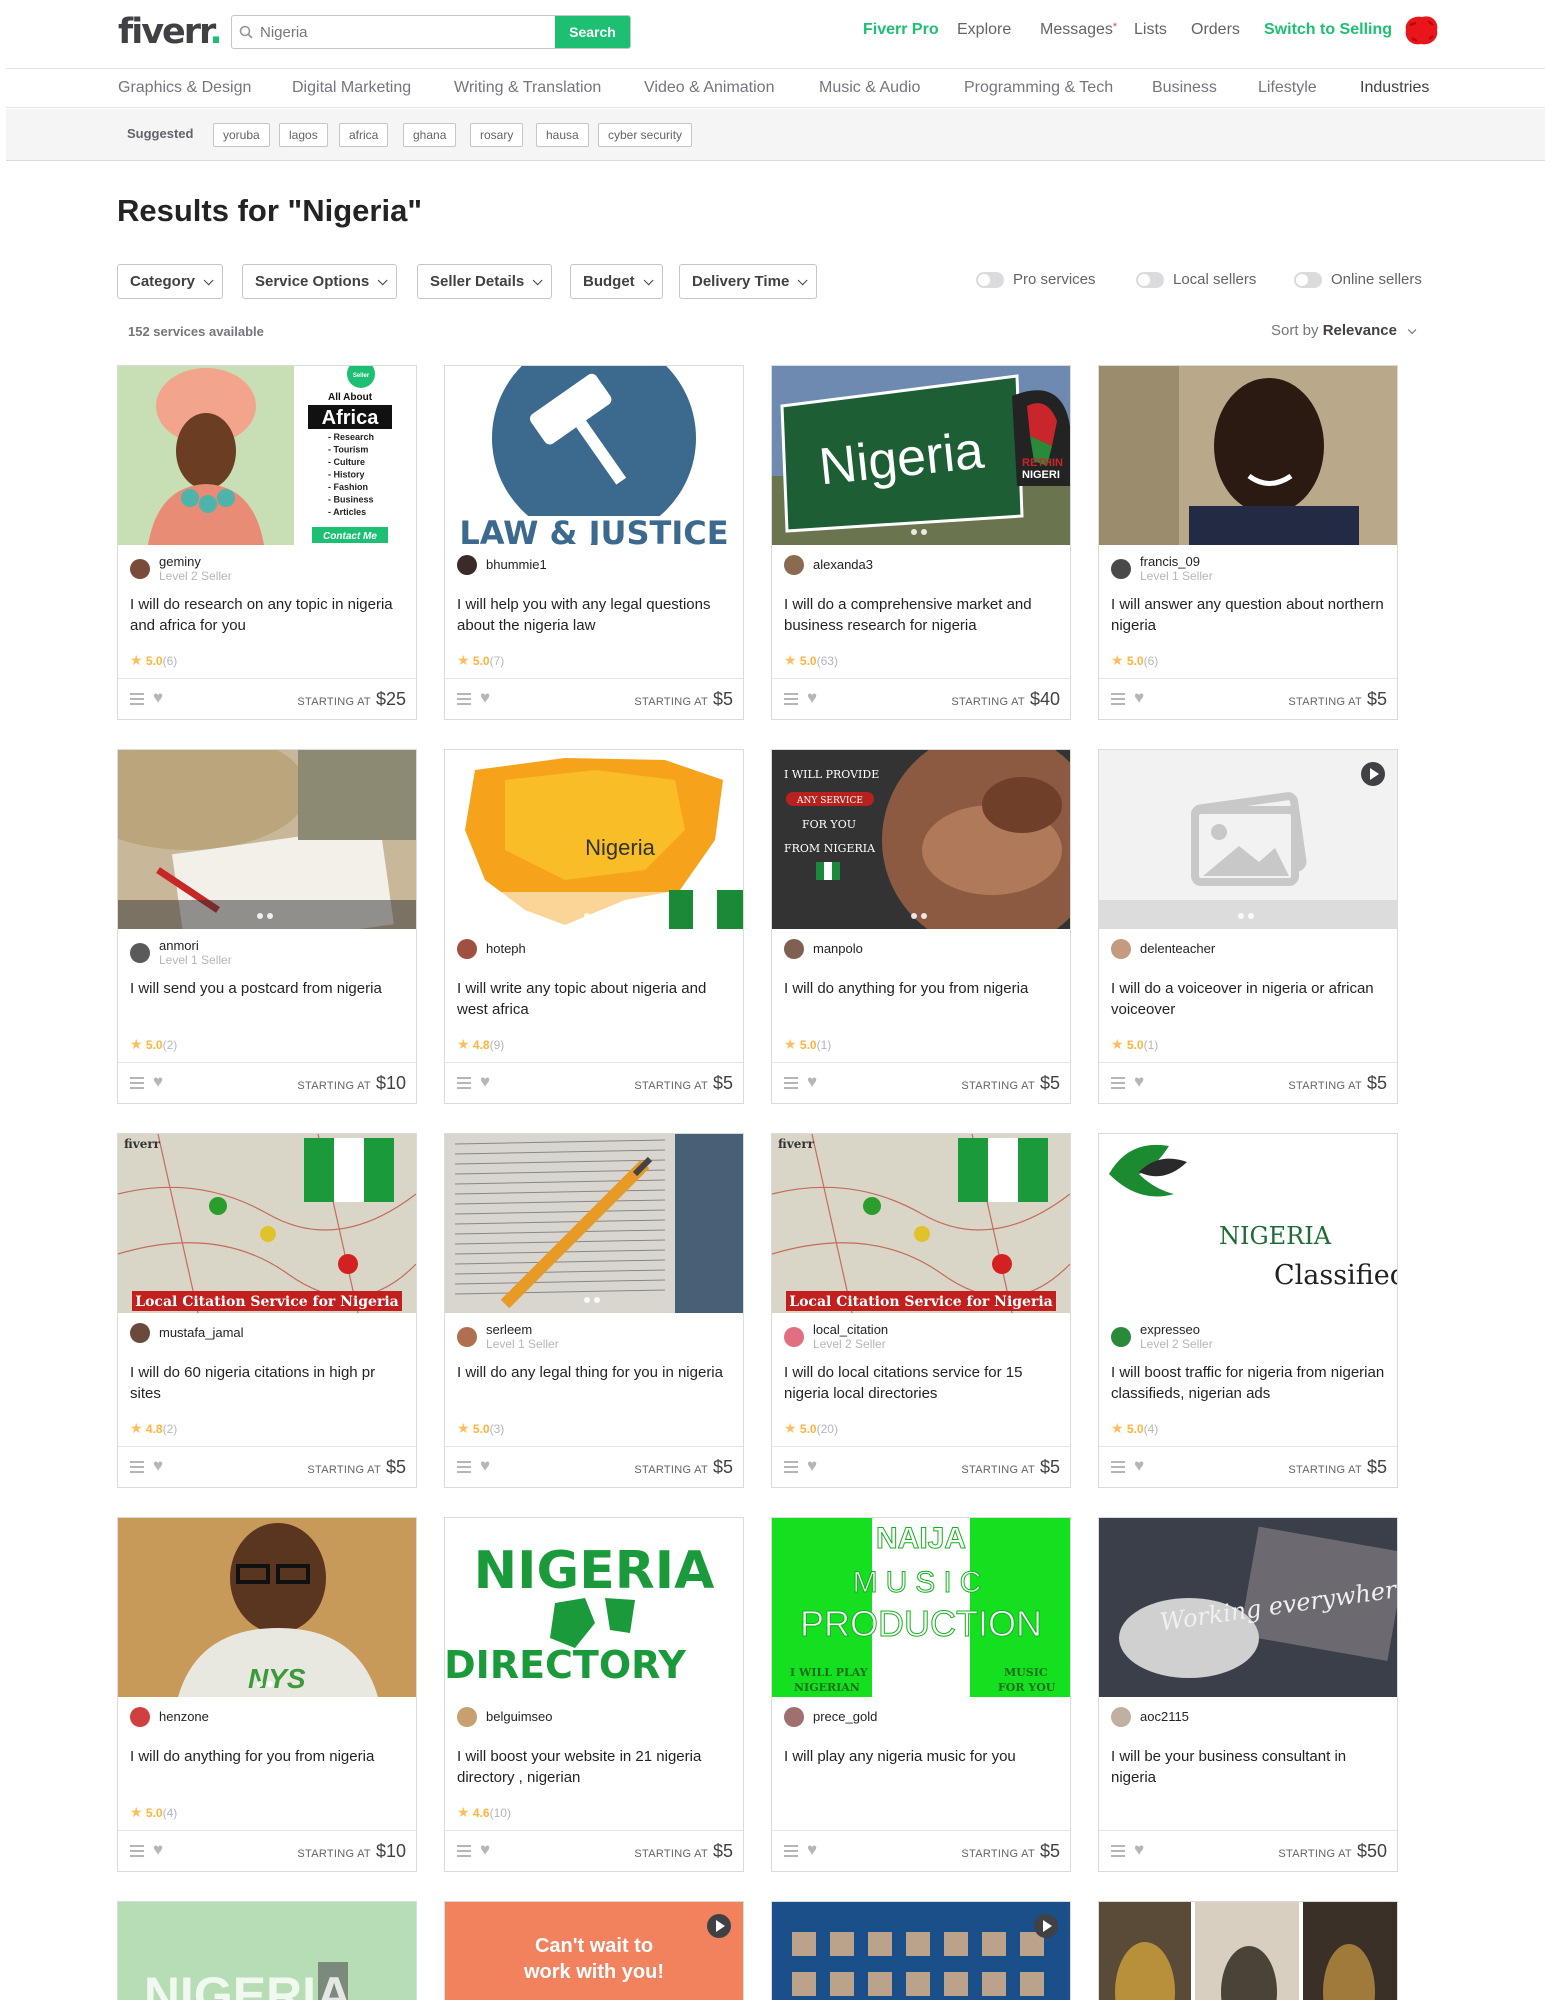 The height and width of the screenshot is (2000, 1545). I want to click on toggle-local-sellers: Local sellers, so click(1196, 279).